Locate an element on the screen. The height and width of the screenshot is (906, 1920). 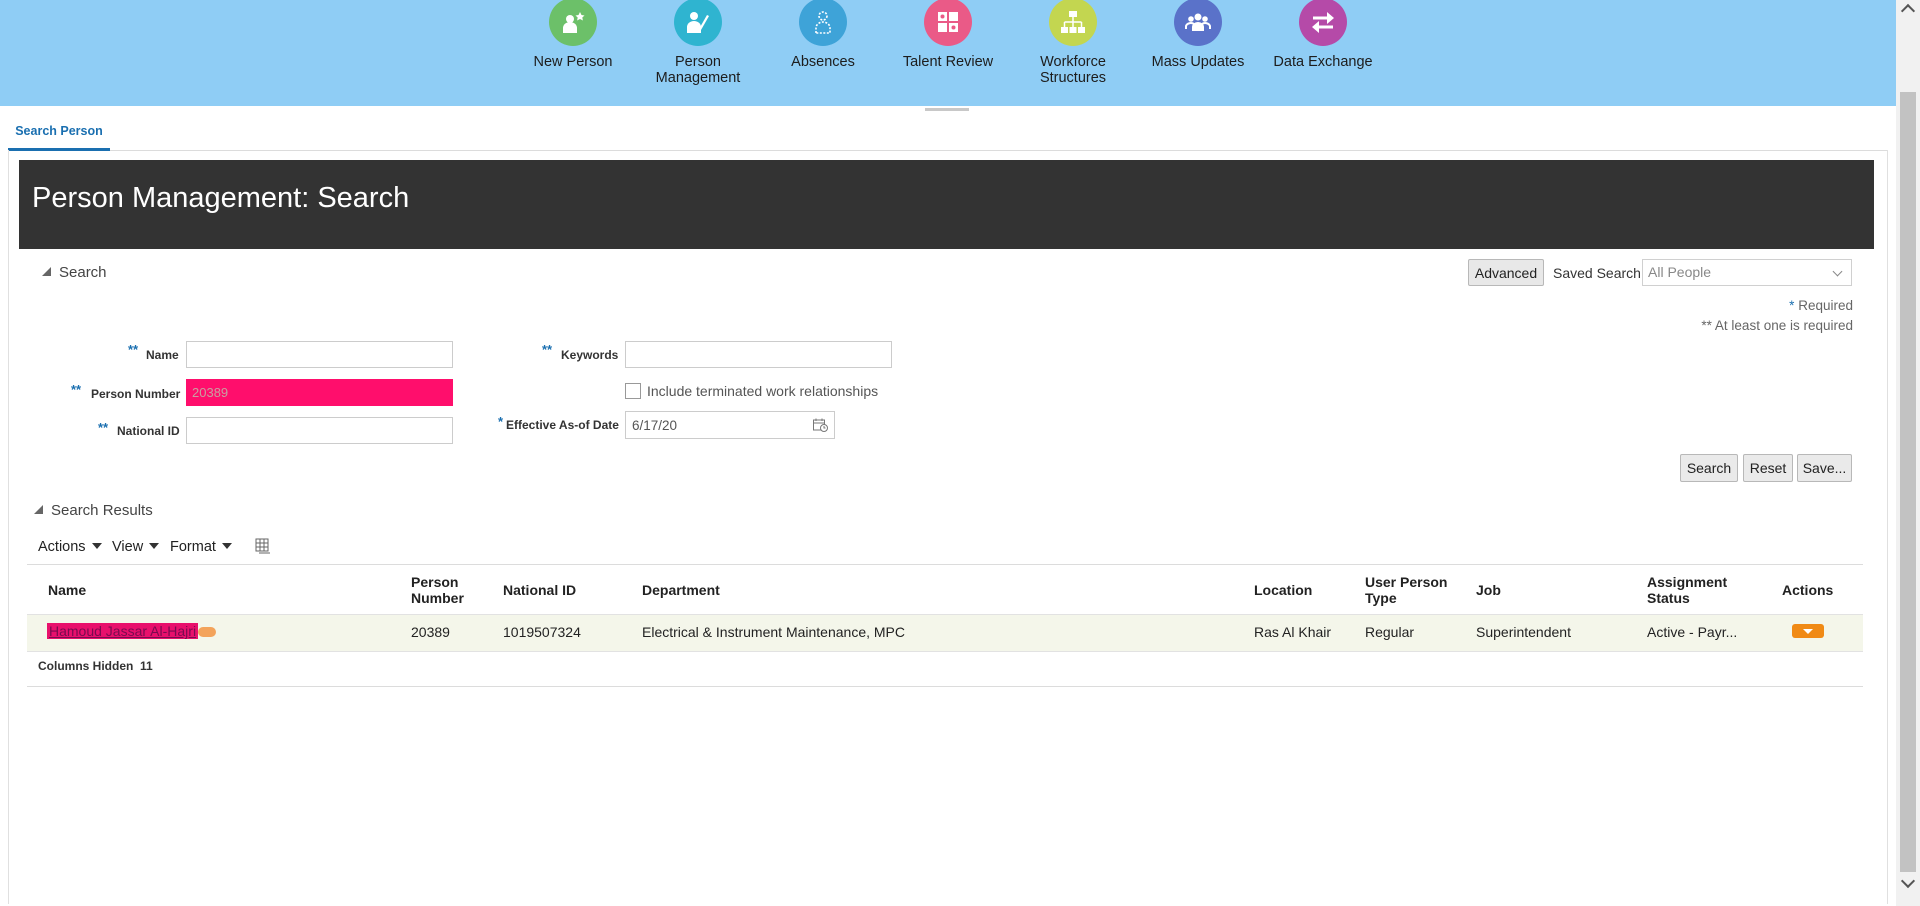
row-actions-button is located at coordinates (1808, 631).